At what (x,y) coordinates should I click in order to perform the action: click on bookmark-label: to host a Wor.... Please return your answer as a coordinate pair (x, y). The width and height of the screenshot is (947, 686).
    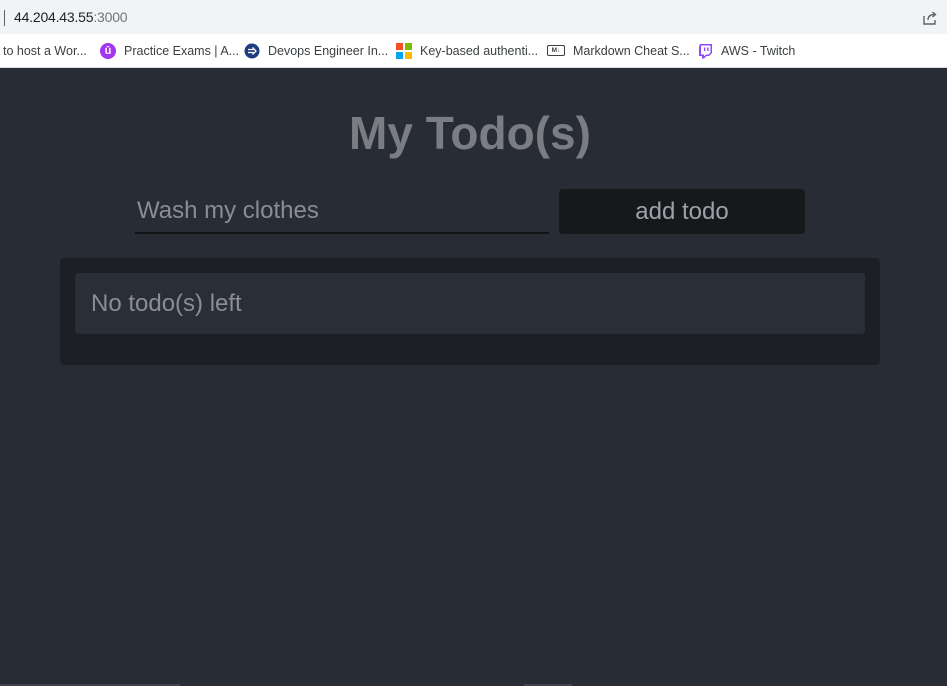
    Looking at the image, I should click on (45, 50).